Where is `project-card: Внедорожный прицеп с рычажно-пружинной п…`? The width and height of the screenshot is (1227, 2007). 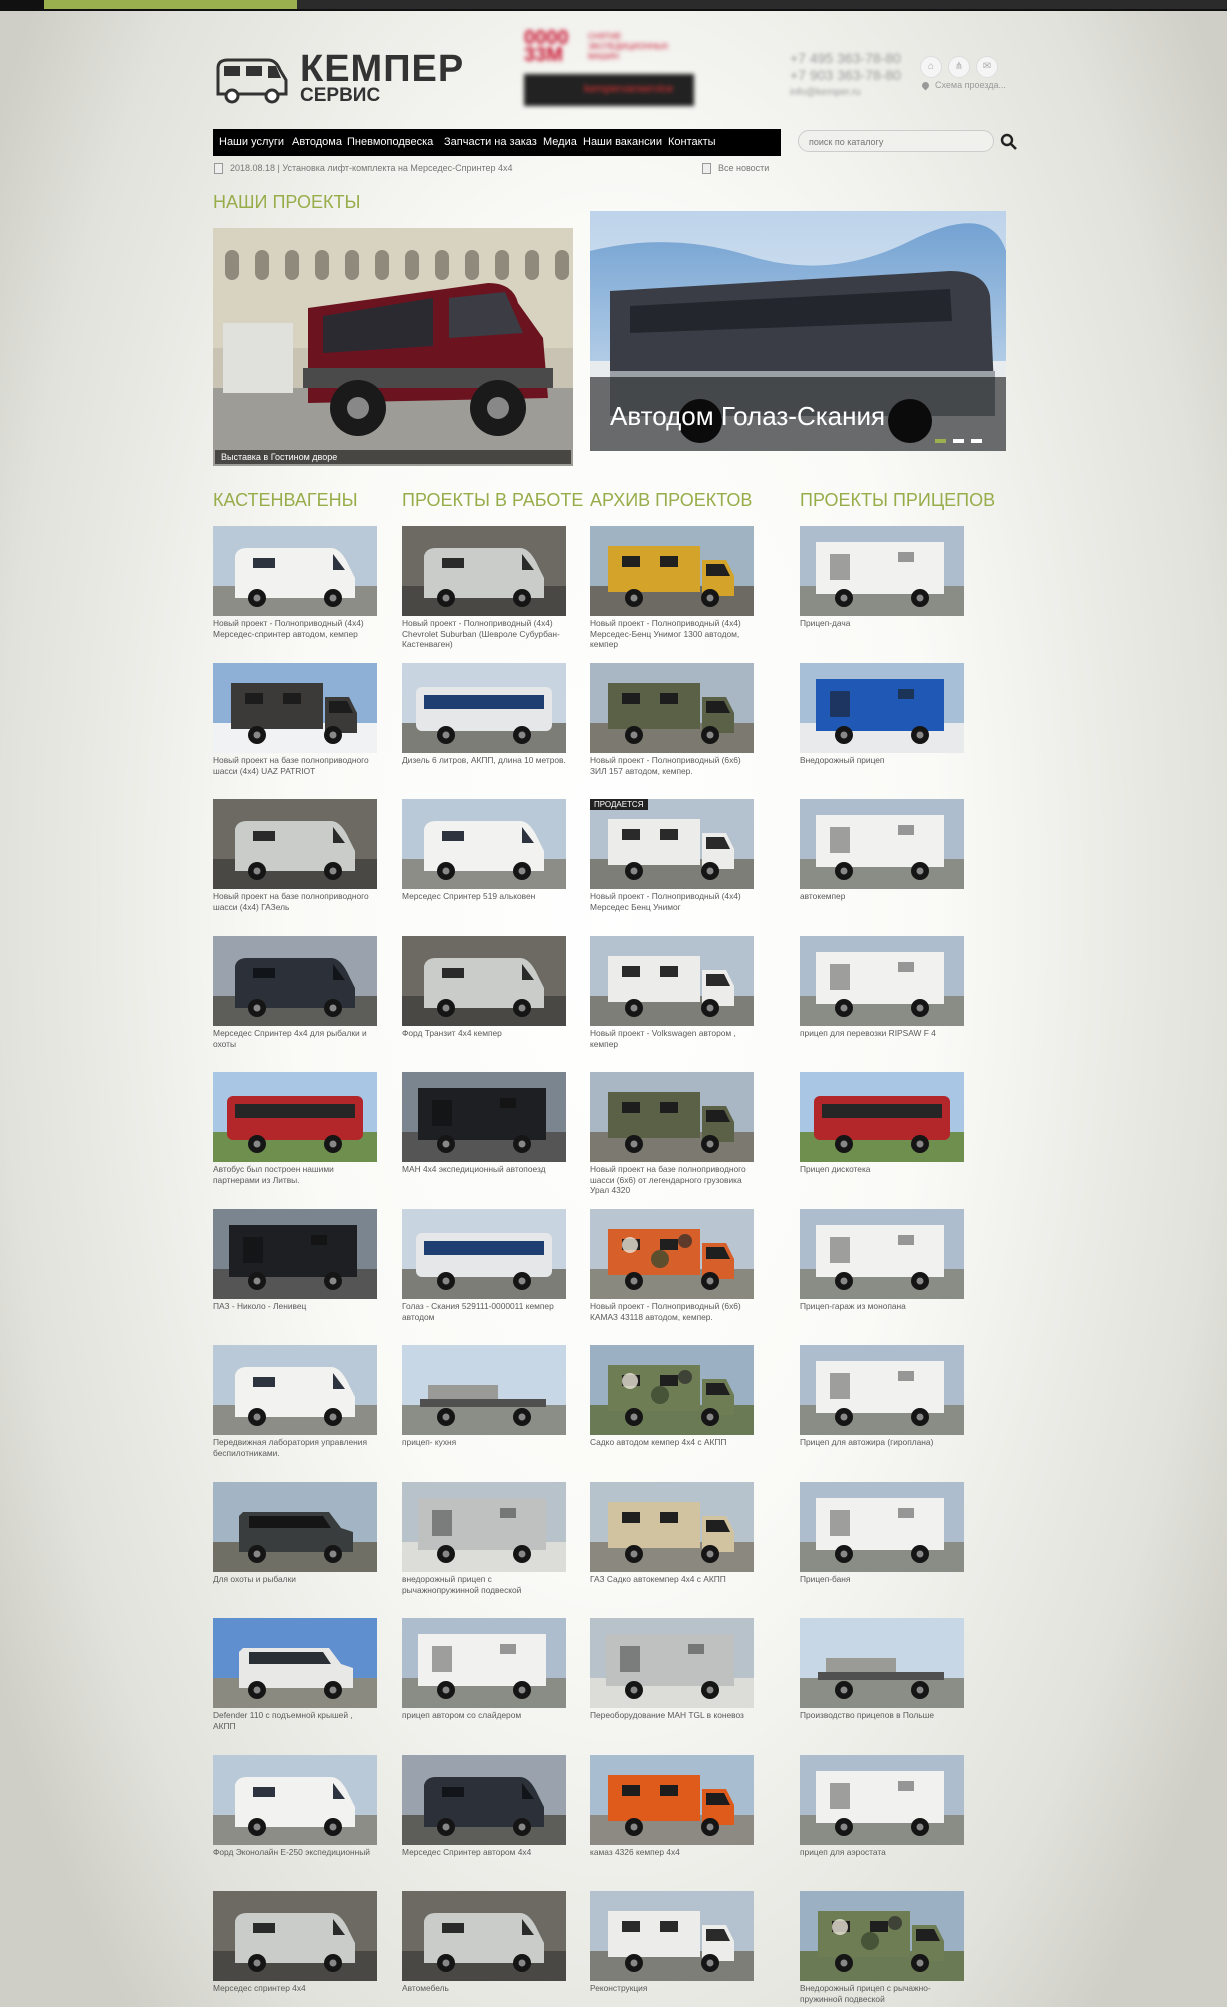
project-card: Внедорожный прицеп с рычажно-пружинной п… is located at coordinates (882, 1947).